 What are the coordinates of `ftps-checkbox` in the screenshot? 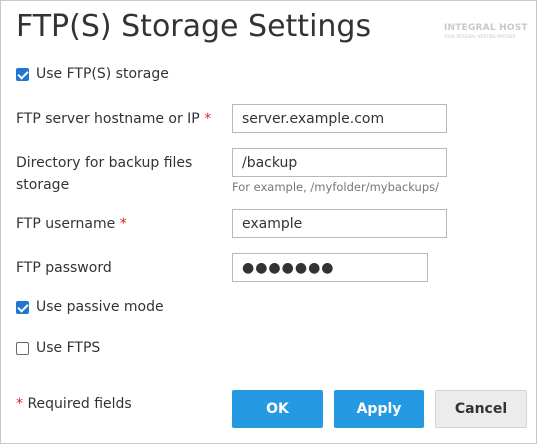 It's located at (22, 348).